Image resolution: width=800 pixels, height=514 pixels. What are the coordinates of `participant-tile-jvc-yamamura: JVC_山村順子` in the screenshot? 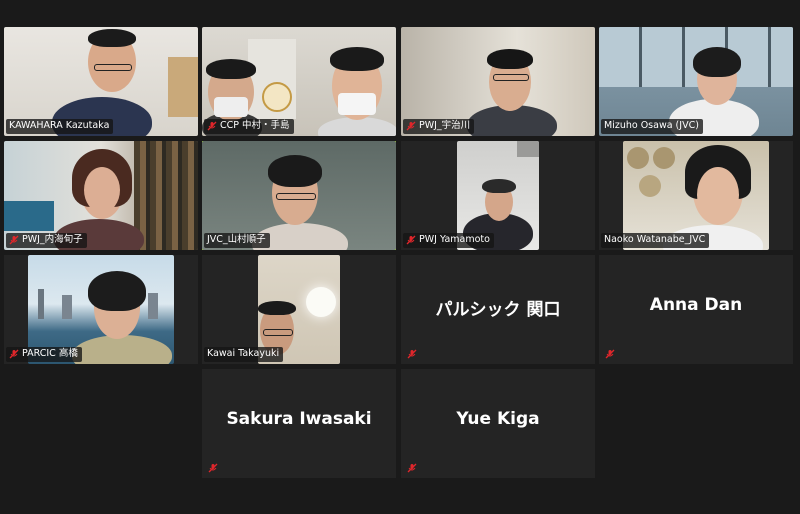 It's located at (299, 195).